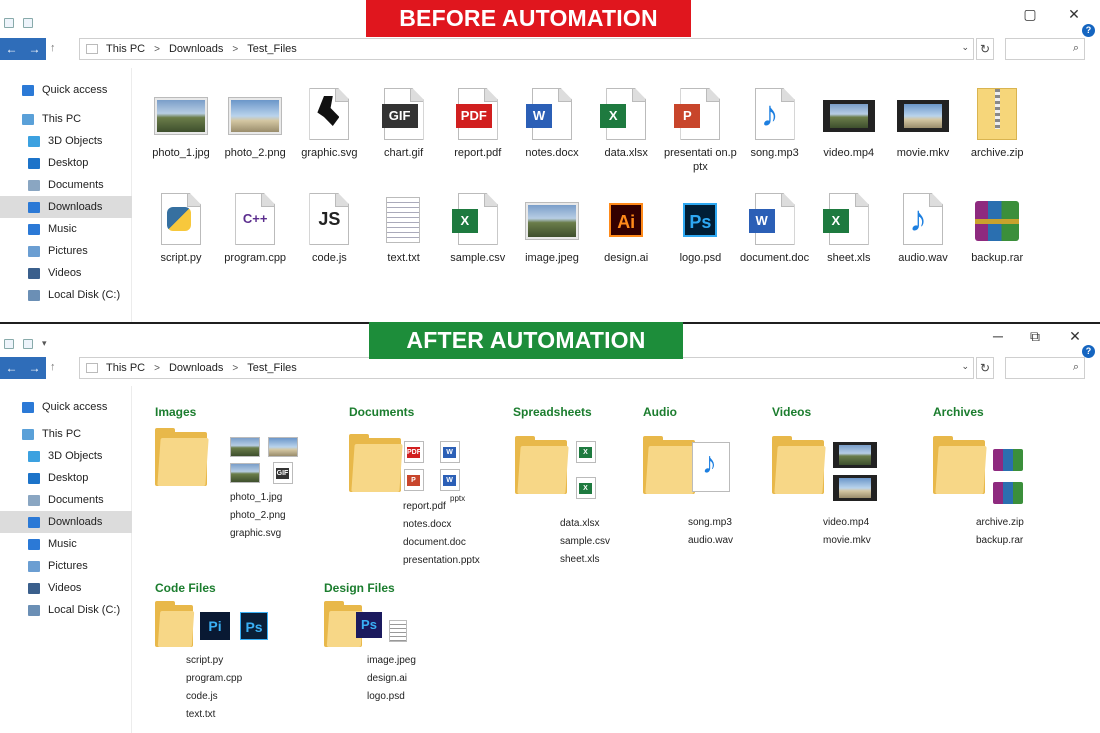 Image resolution: width=1100 pixels, height=733 pixels. What do you see at coordinates (998, 336) in the screenshot?
I see `minimize-button: ─` at bounding box center [998, 336].